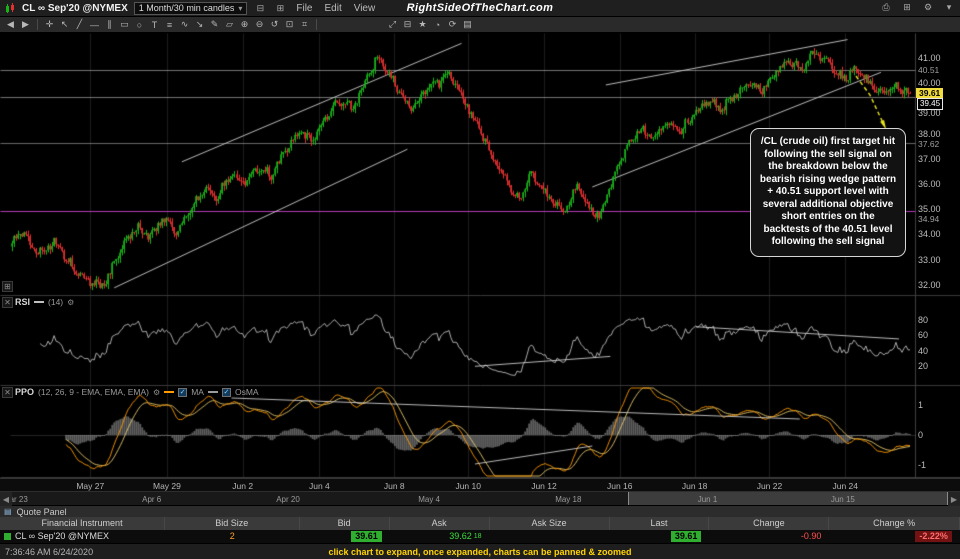 This screenshot has height=559, width=960. Describe the element at coordinates (437, 25) in the screenshot. I see `alerts-icon: ◔` at that location.